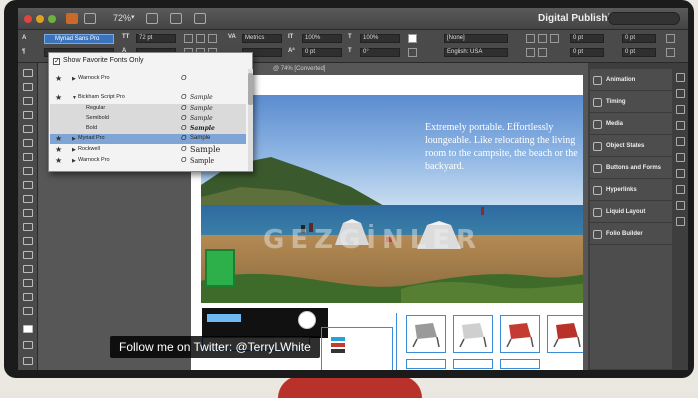 This screenshot has height=398, width=698. Describe the element at coordinates (680, 77) in the screenshot. I see `pages-panel-icon` at that location.